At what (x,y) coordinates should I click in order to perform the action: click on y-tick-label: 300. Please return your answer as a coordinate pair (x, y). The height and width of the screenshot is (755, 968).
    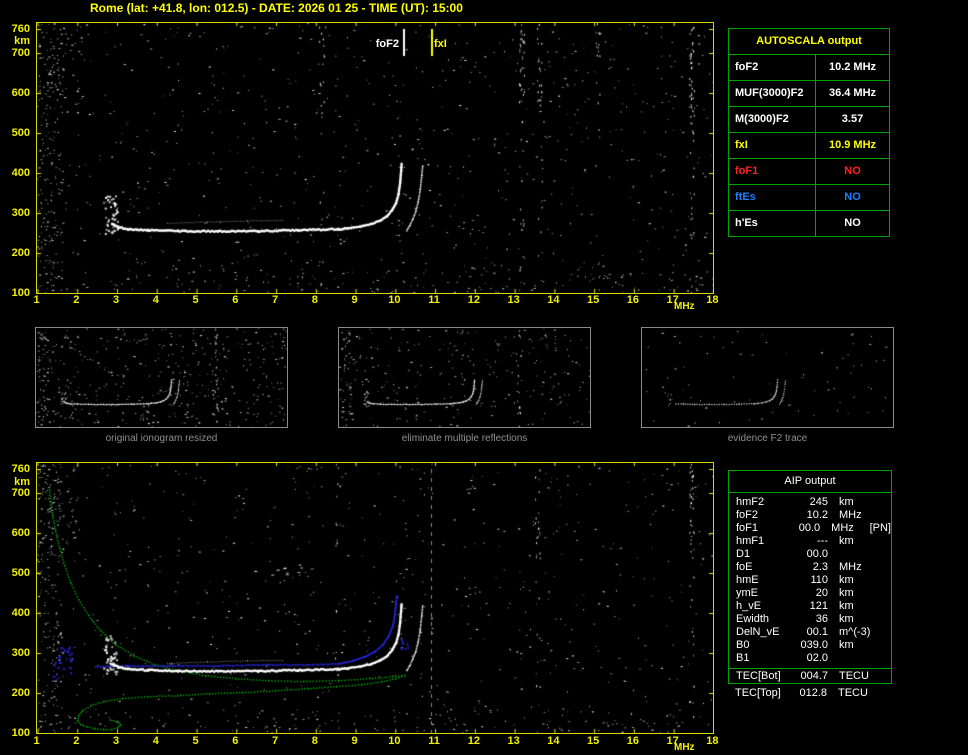
    Looking at the image, I should click on (20, 653).